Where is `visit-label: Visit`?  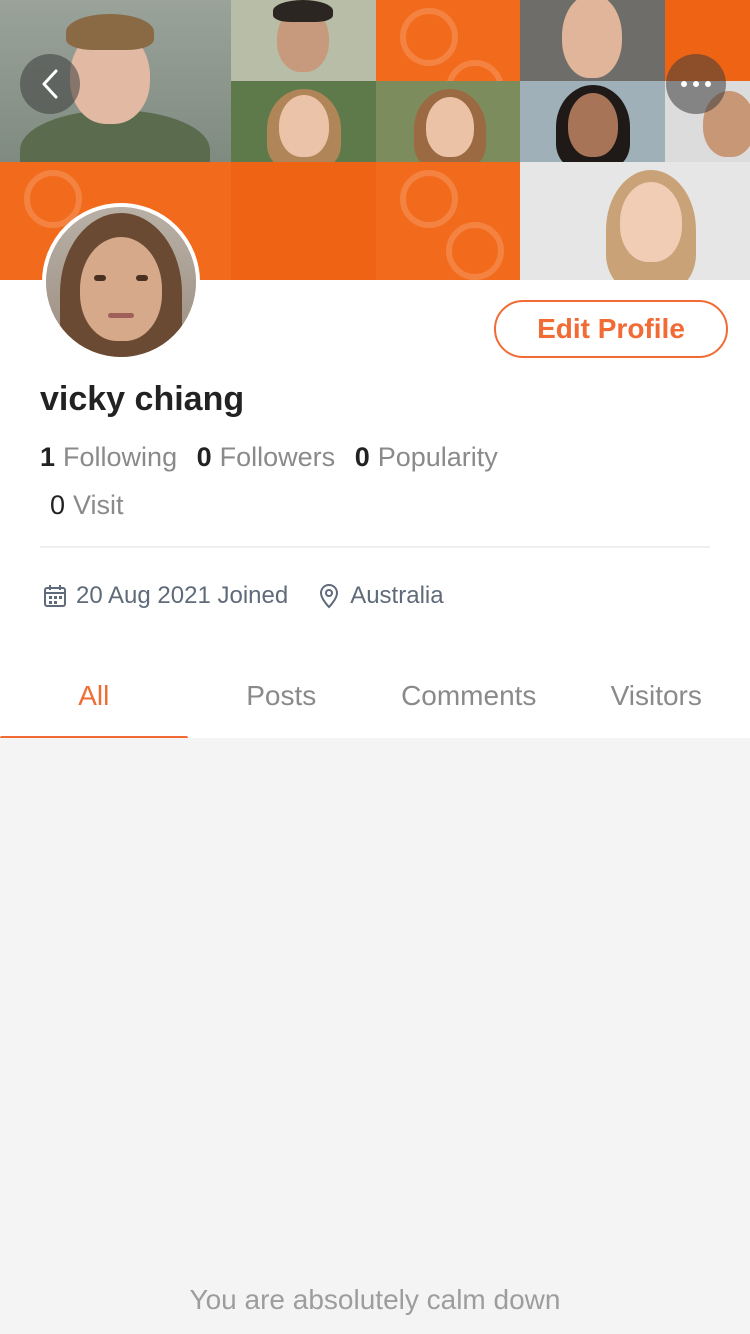
visit-label: Visit is located at coordinates (98, 505).